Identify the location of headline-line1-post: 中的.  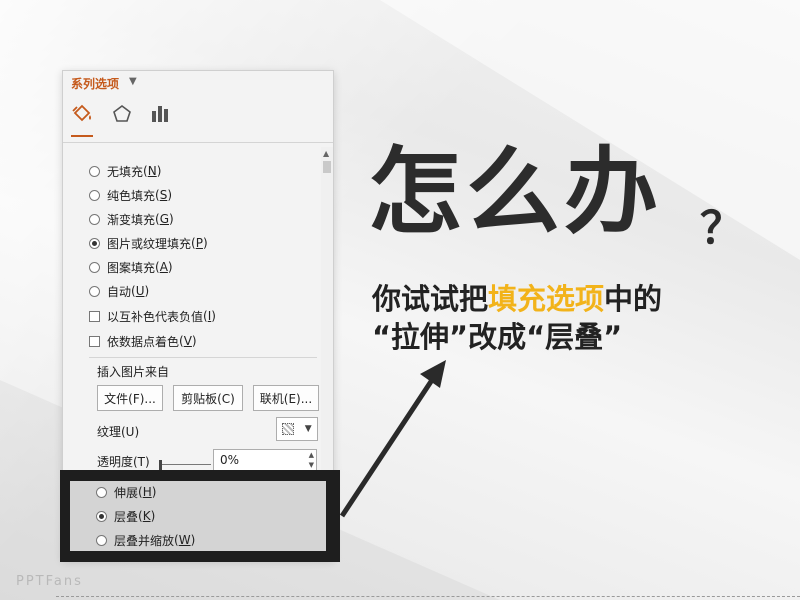
(633, 299).